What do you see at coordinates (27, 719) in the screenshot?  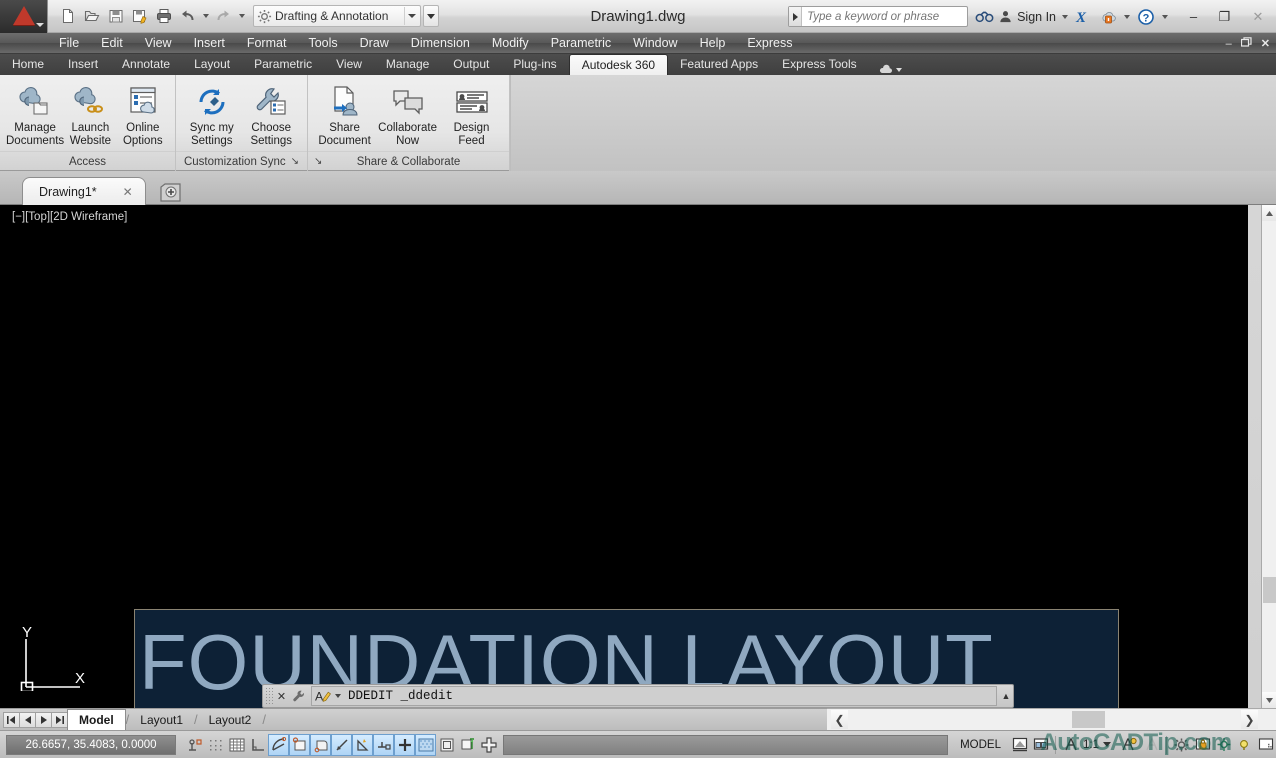 I see `previous-layout-button` at bounding box center [27, 719].